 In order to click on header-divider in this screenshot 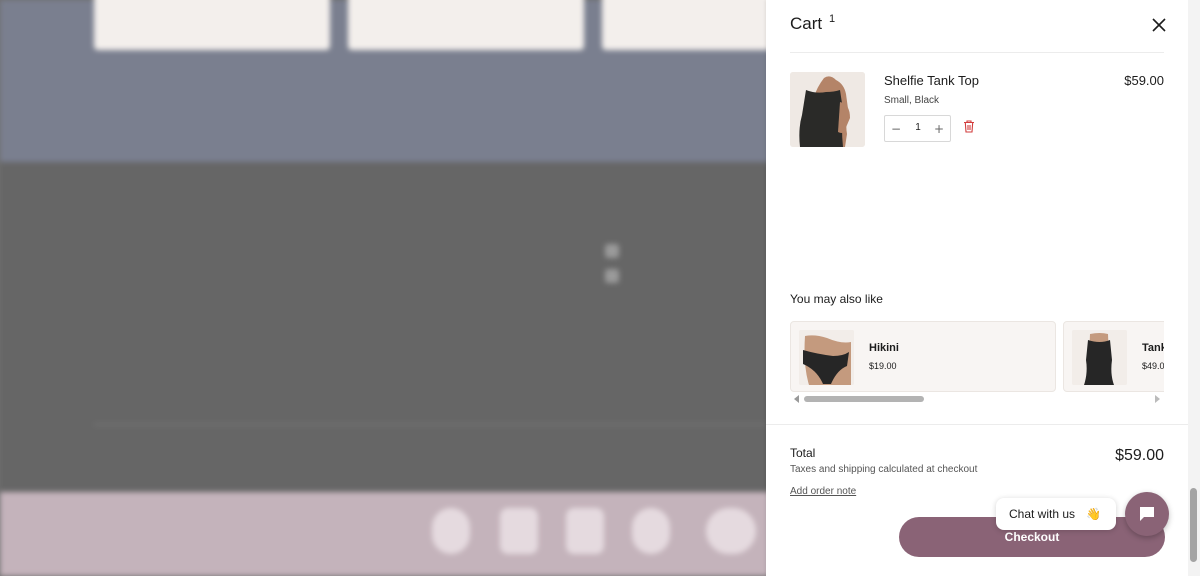, I will do `click(977, 52)`.